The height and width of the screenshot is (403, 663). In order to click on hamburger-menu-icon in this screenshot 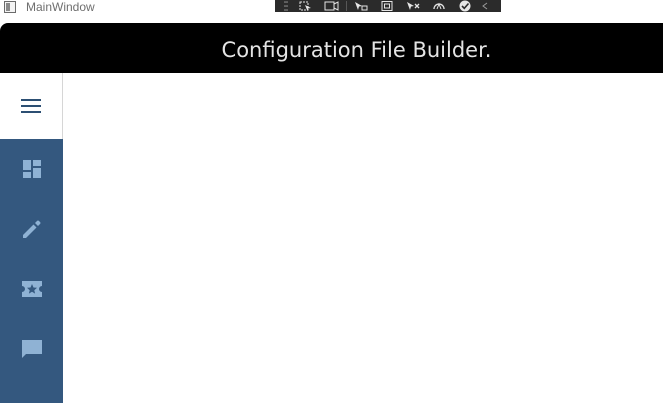, I will do `click(31, 106)`.